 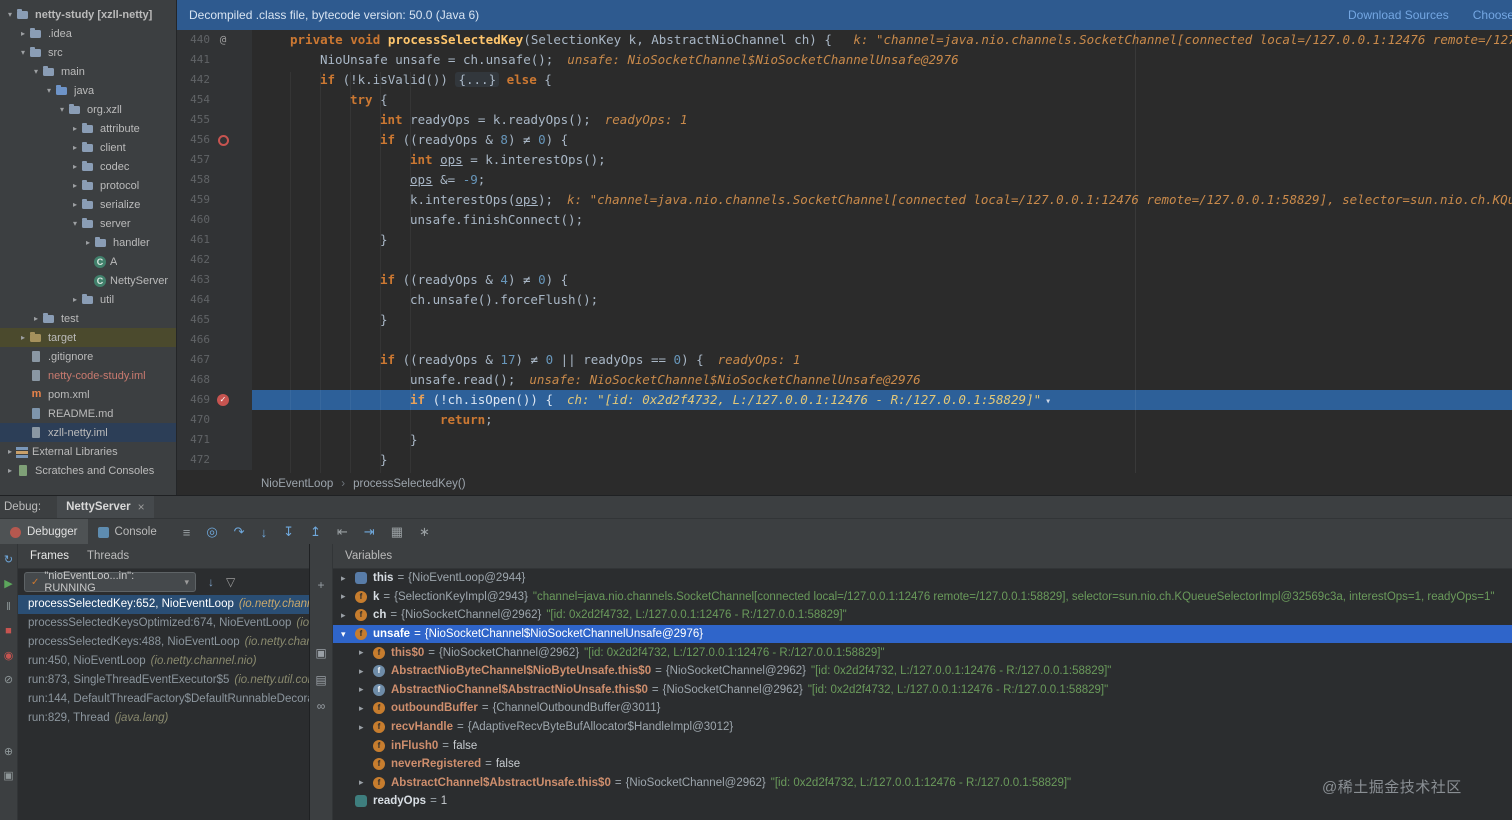 I want to click on thread-selector: ✓ "nioEventLoo...in": RUNNING ▾, so click(x=110, y=582).